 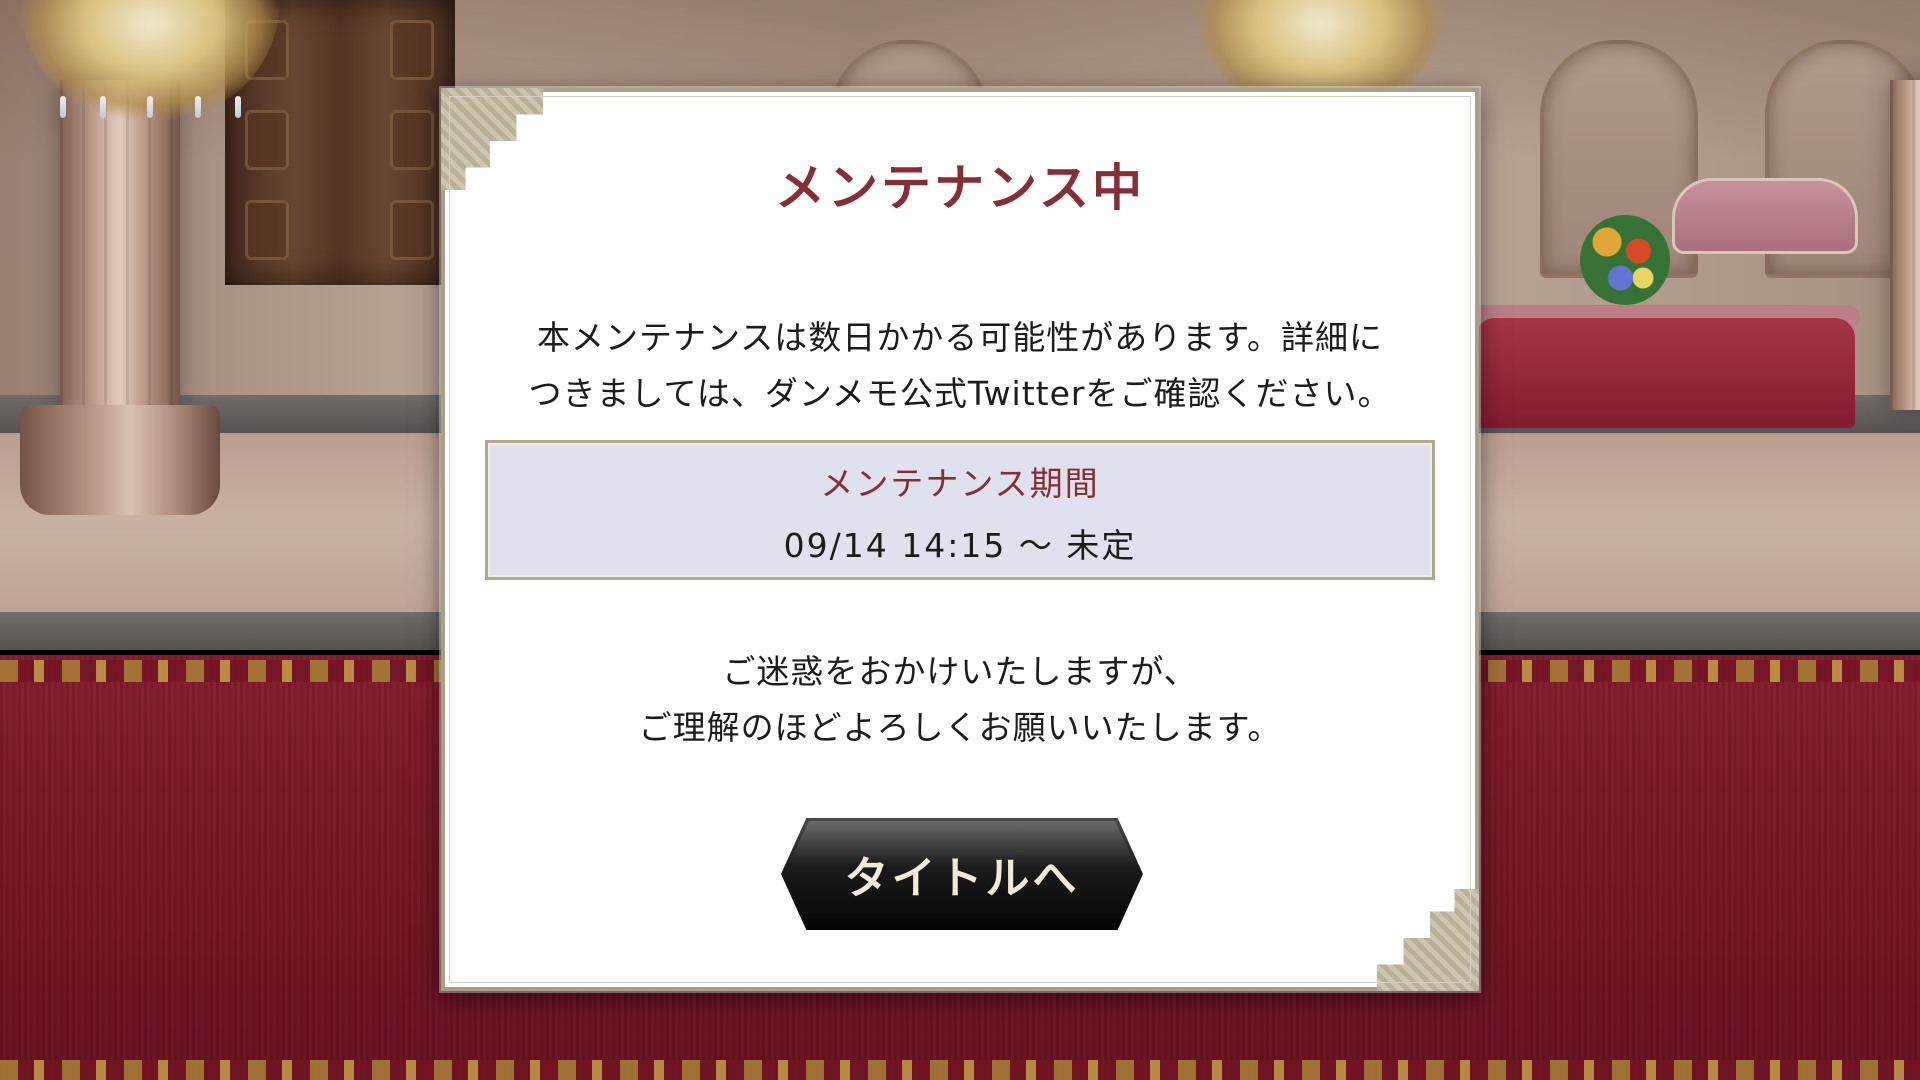 I want to click on period-label: メンテナンス期間, so click(x=960, y=483).